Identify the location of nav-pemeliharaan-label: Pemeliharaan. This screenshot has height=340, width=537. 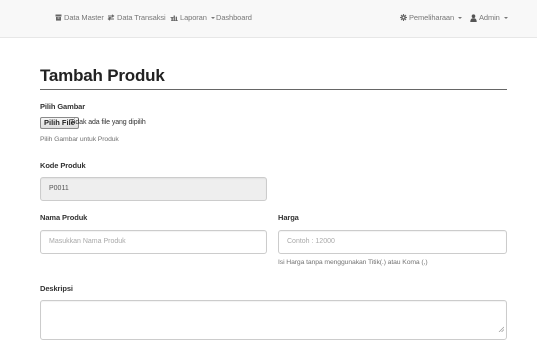
(432, 17).